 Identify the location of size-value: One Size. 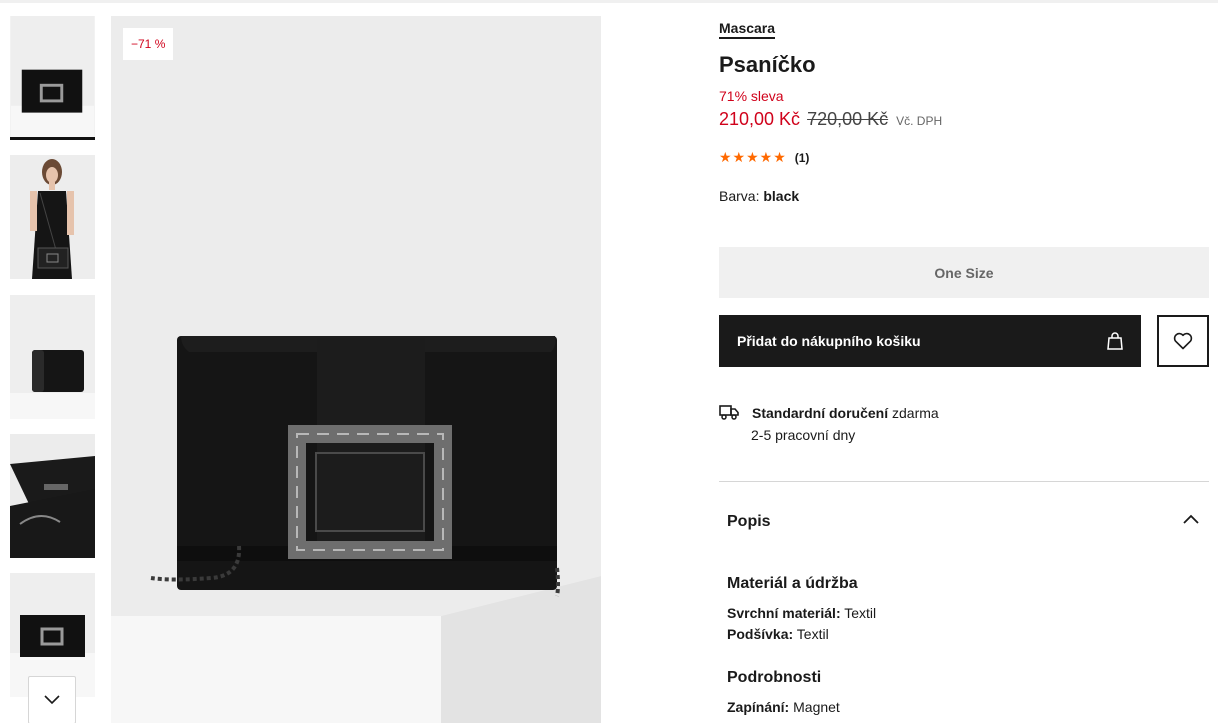
(964, 272).